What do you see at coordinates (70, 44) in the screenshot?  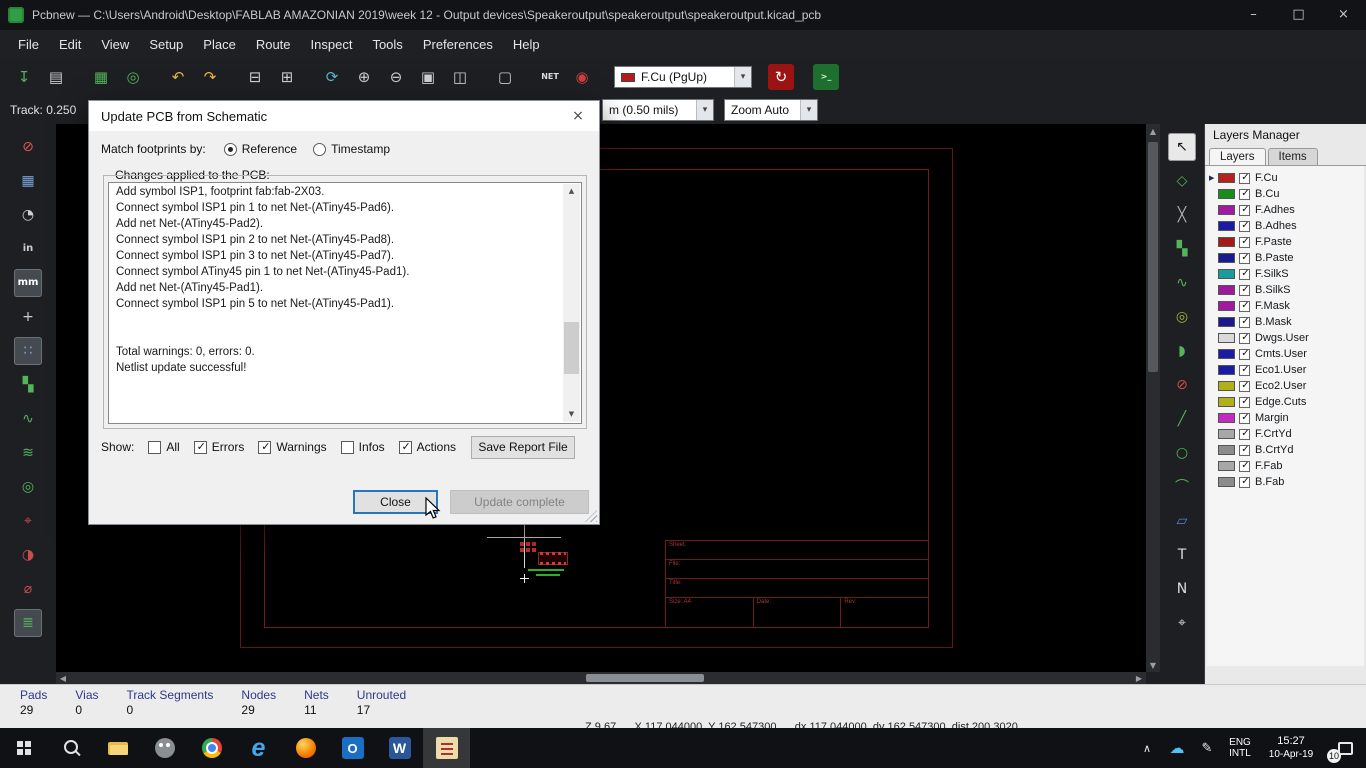 I see `menu-item: Edit` at bounding box center [70, 44].